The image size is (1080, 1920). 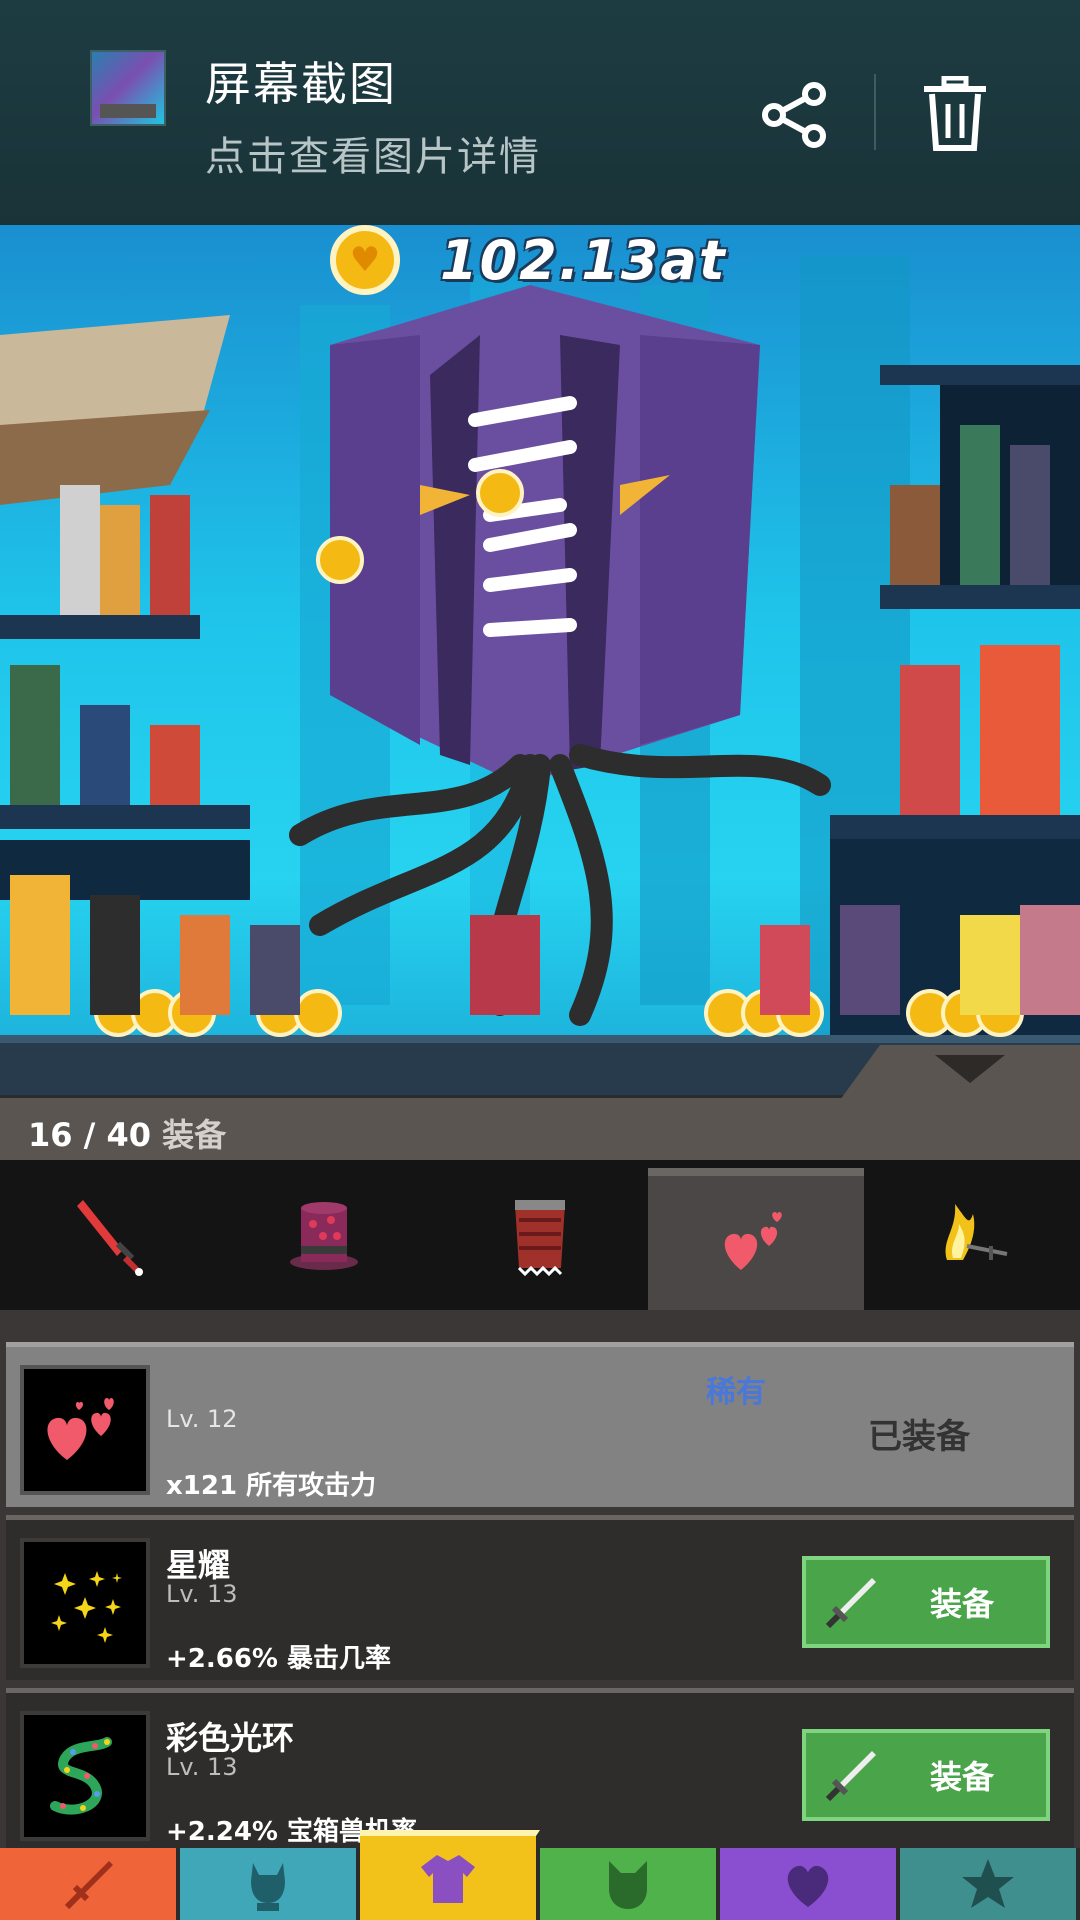 I want to click on pet-icon, so click(x=628, y=1885).